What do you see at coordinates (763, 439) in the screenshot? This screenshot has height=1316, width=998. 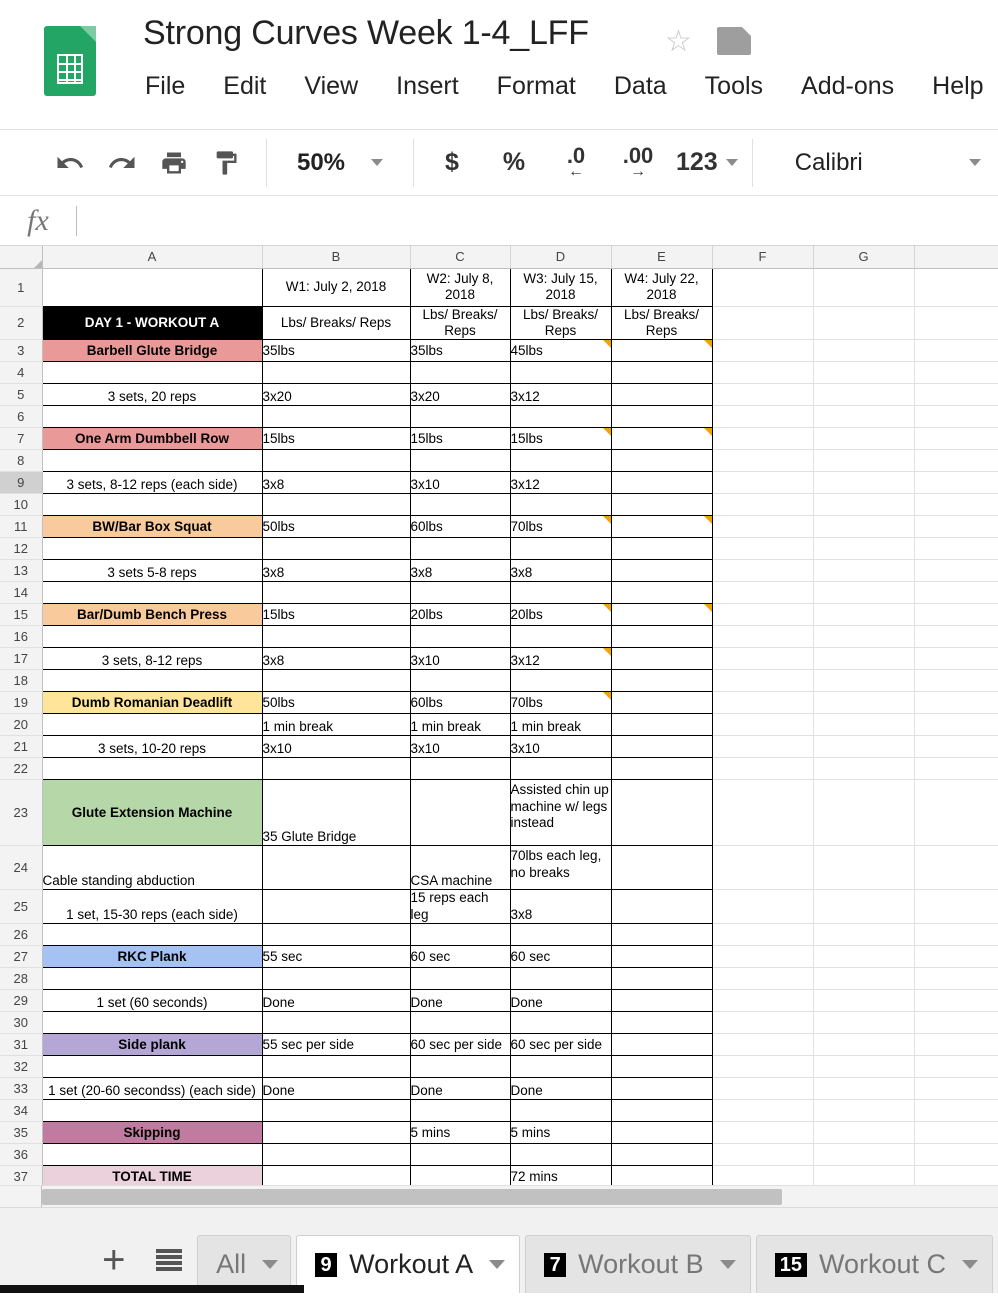 I see `cell-F7` at bounding box center [763, 439].